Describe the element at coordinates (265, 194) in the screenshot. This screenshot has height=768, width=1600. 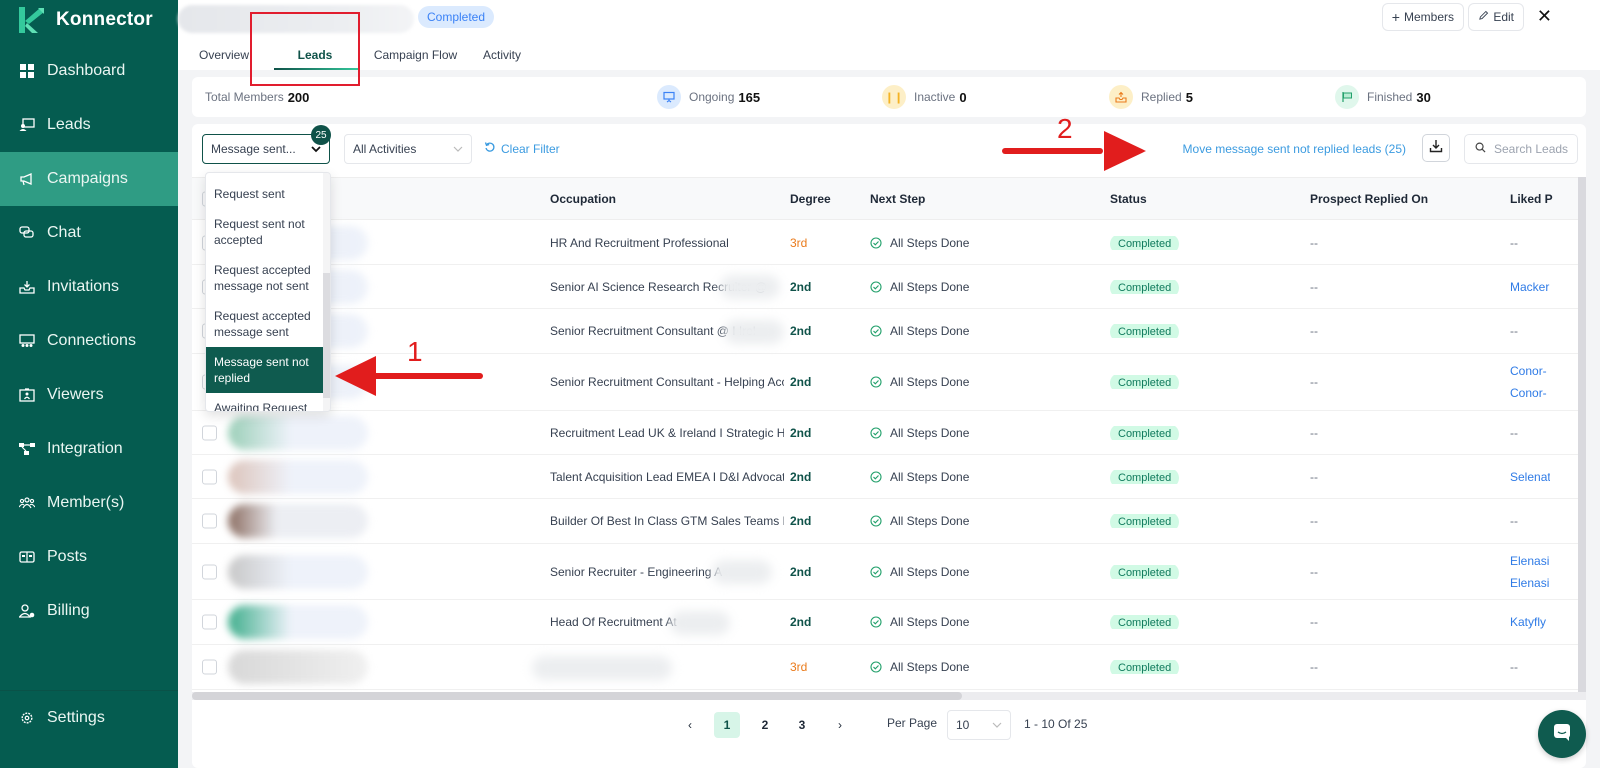
I see `dropdown-option: Request sent` at that location.